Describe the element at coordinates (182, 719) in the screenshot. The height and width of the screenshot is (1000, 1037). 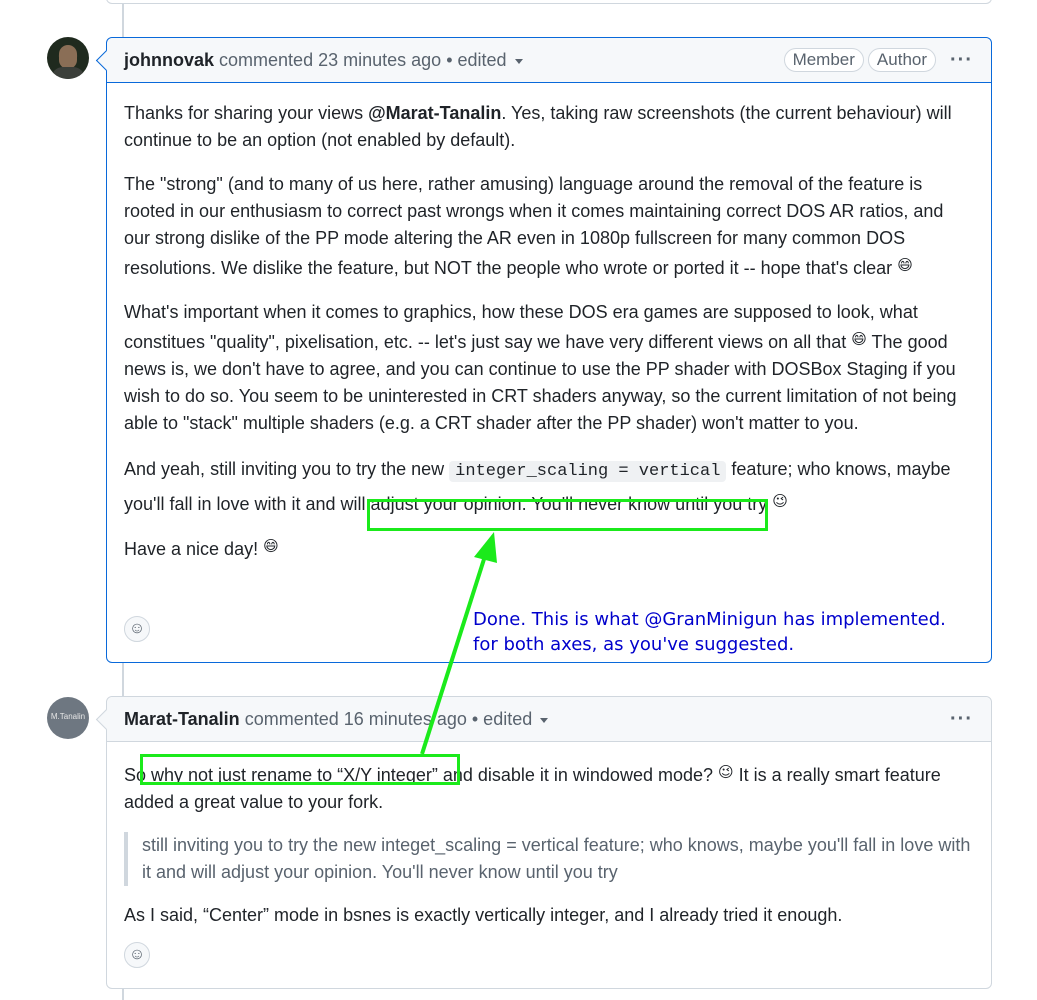
I see `comment-author: Marat-Tanalin` at that location.